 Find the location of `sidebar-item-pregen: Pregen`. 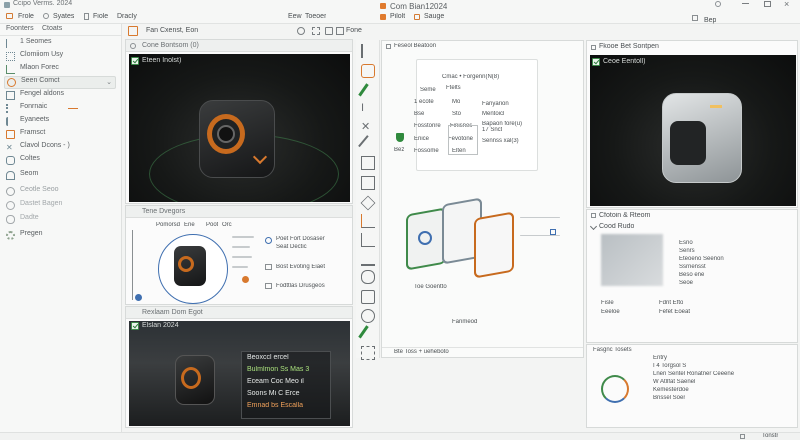

sidebar-item-pregen: Pregen is located at coordinates (60, 236).